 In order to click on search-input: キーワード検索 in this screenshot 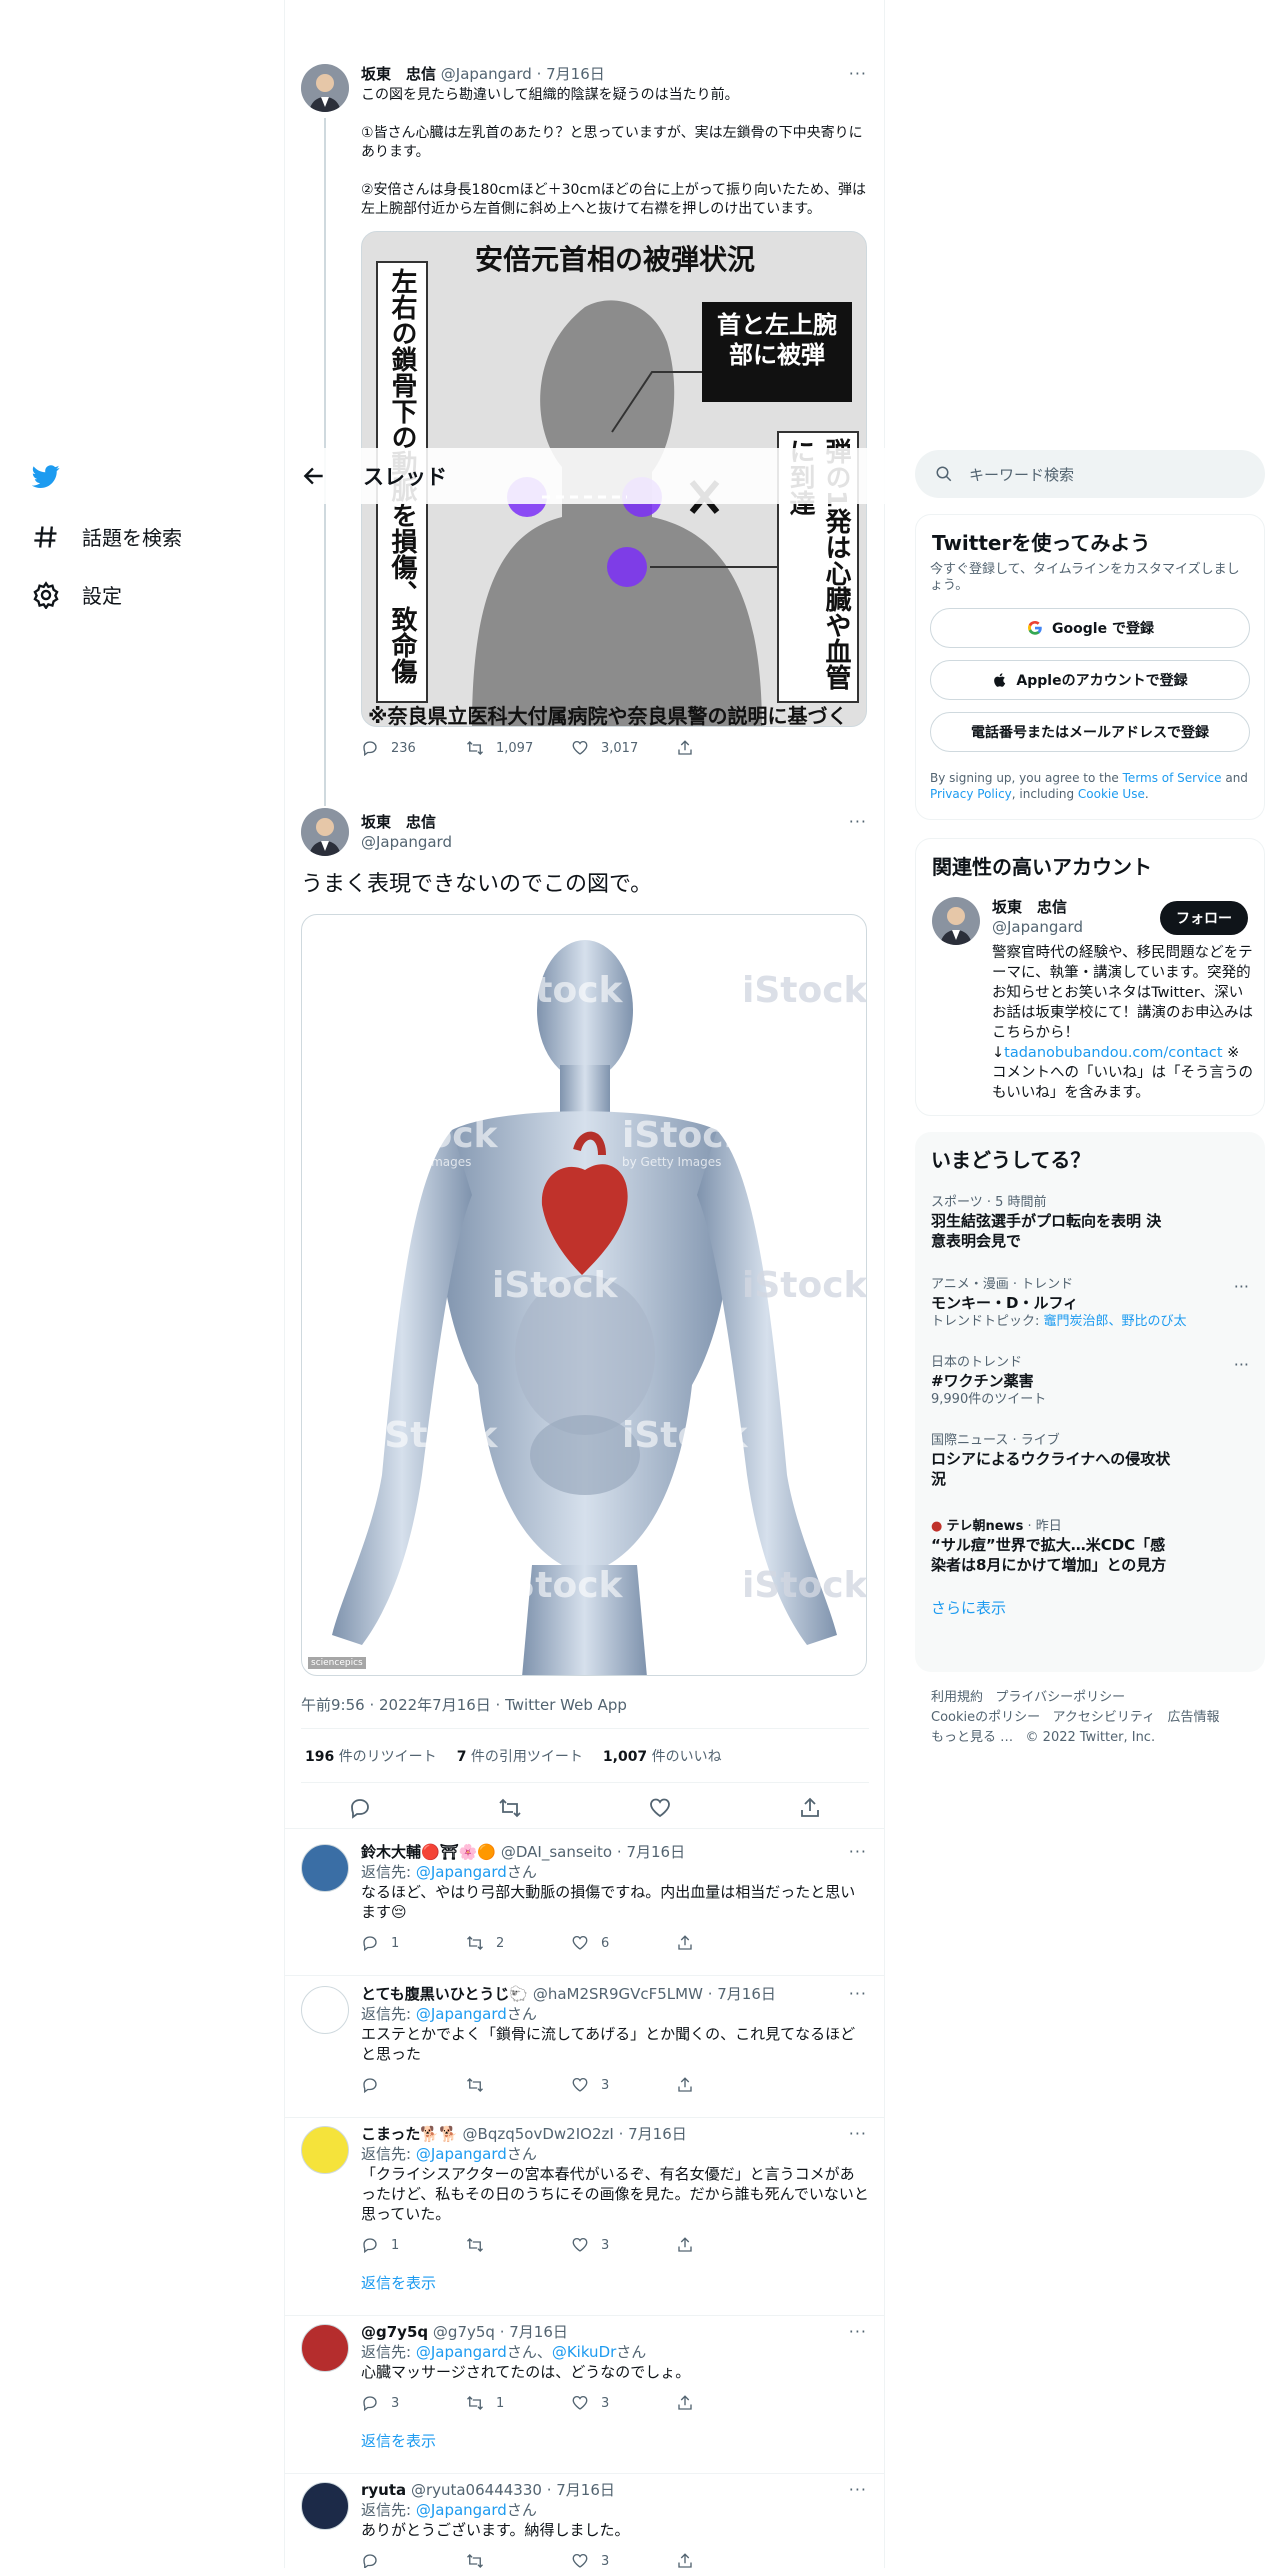, I will do `click(1021, 474)`.